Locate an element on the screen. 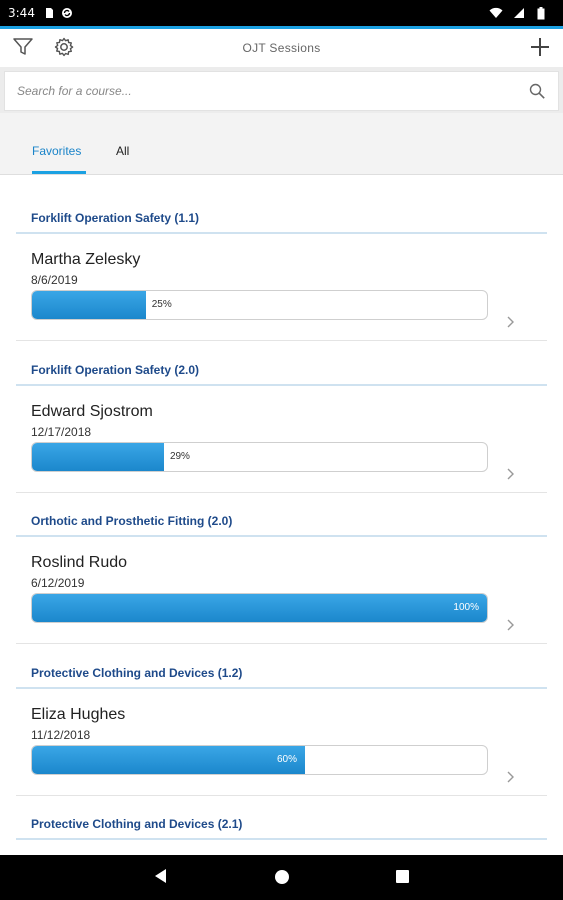 Image resolution: width=563 pixels, height=900 pixels. course-title: Protective Clothing and Devices (2.1) is located at coordinates (137, 824).